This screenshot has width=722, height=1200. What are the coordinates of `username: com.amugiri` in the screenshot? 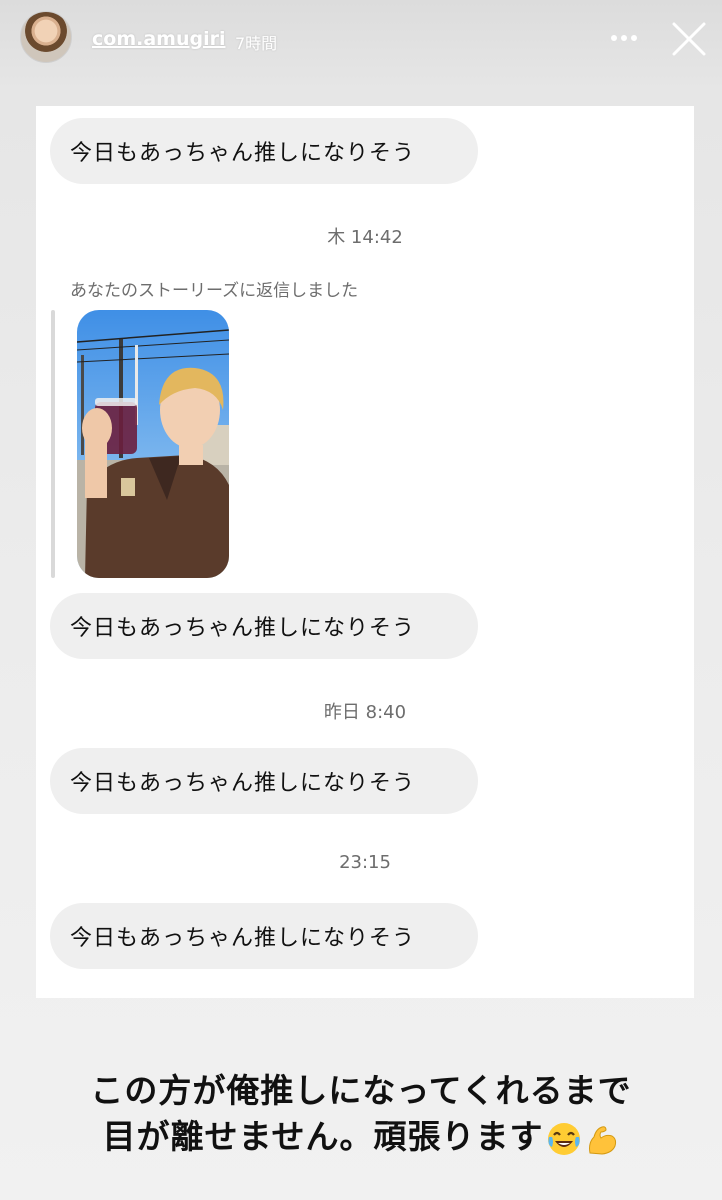 It's located at (158, 39).